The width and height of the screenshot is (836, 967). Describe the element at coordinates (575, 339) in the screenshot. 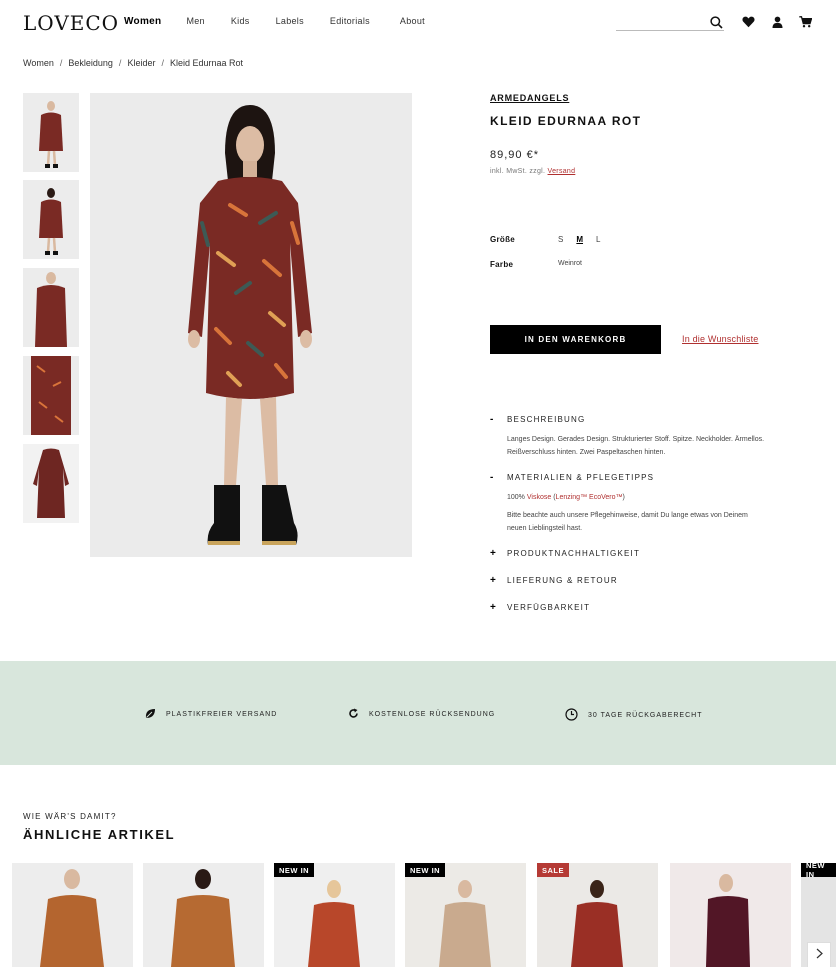

I see `add-to-cart-button: IN DEN WARENKORB` at that location.